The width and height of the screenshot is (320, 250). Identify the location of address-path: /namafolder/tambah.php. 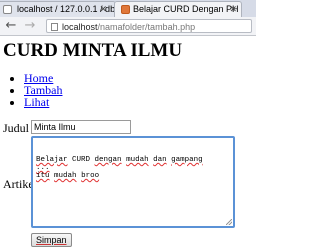
(146, 27).